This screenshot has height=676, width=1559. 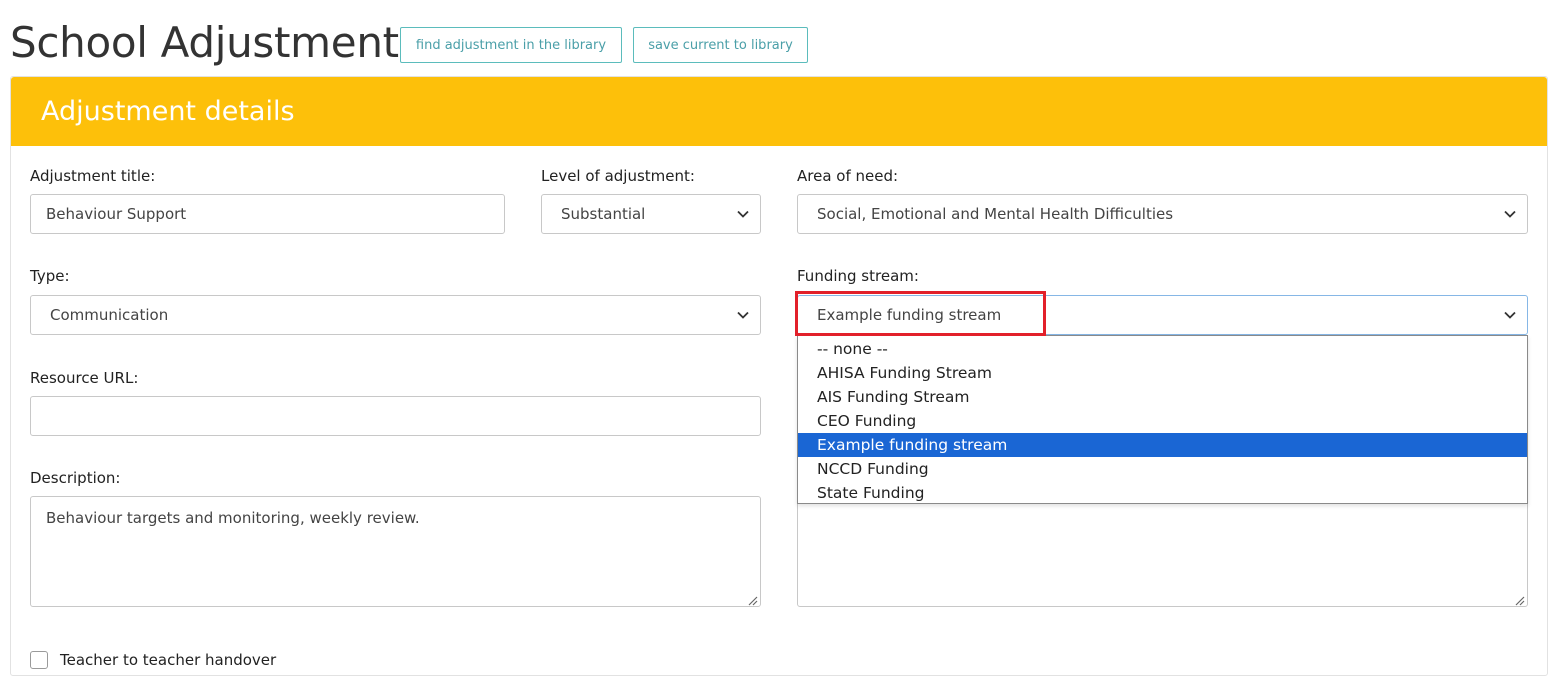 What do you see at coordinates (1162, 551) in the screenshot?
I see `notes-textarea` at bounding box center [1162, 551].